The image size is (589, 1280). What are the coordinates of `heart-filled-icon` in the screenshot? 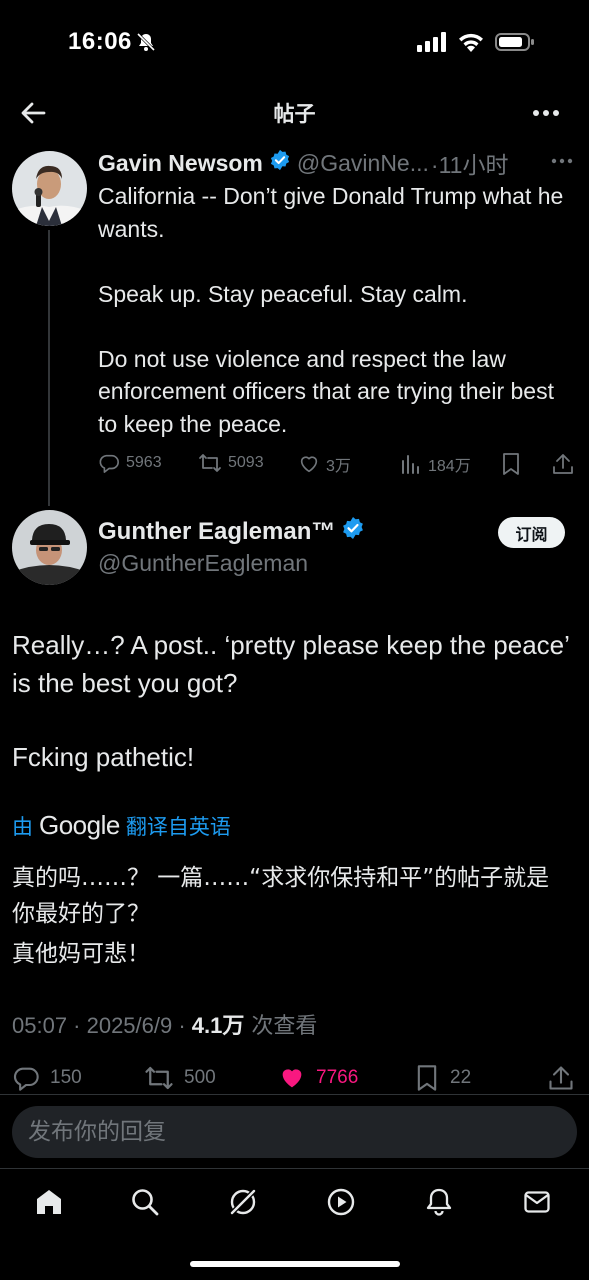 It's located at (292, 1078).